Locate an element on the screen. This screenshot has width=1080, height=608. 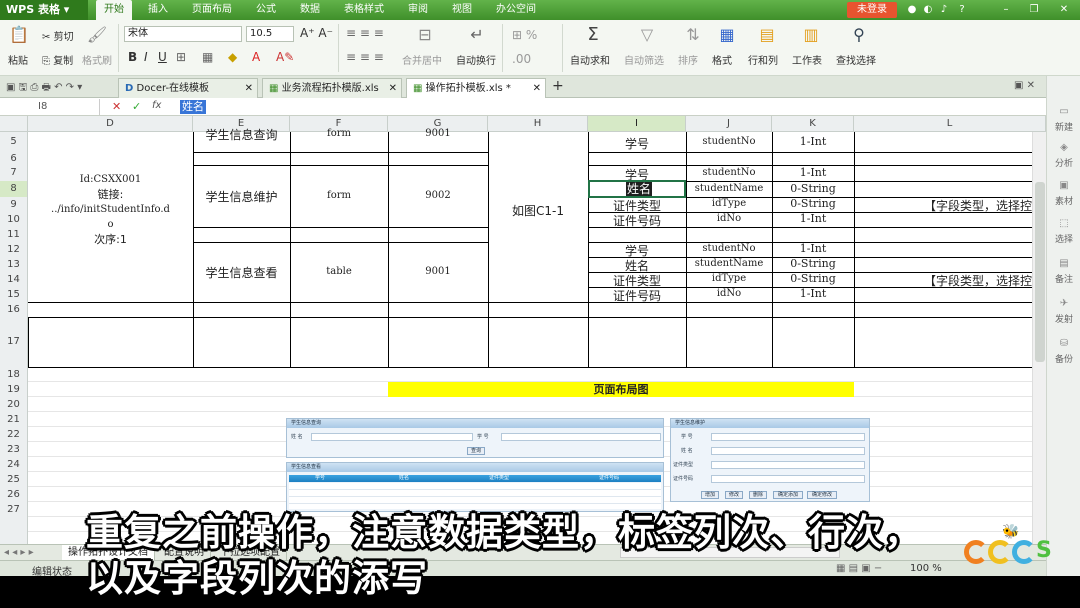
cell-i15: 证件号码 is located at coordinates (637, 295).